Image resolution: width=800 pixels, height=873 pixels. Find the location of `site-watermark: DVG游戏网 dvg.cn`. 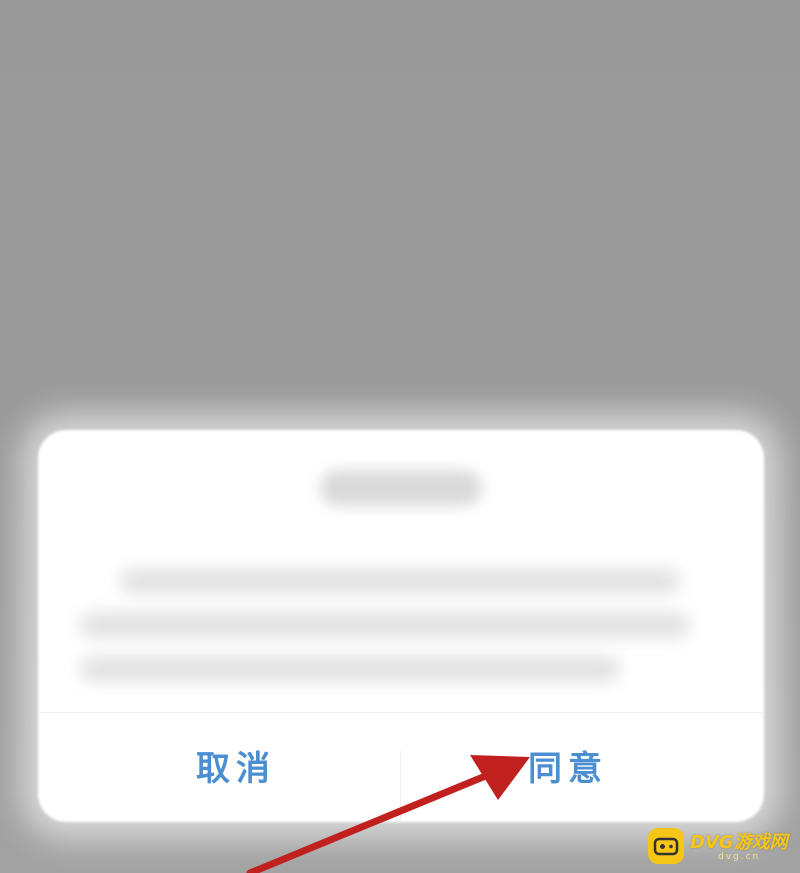

site-watermark: DVG游戏网 dvg.cn is located at coordinates (723, 847).